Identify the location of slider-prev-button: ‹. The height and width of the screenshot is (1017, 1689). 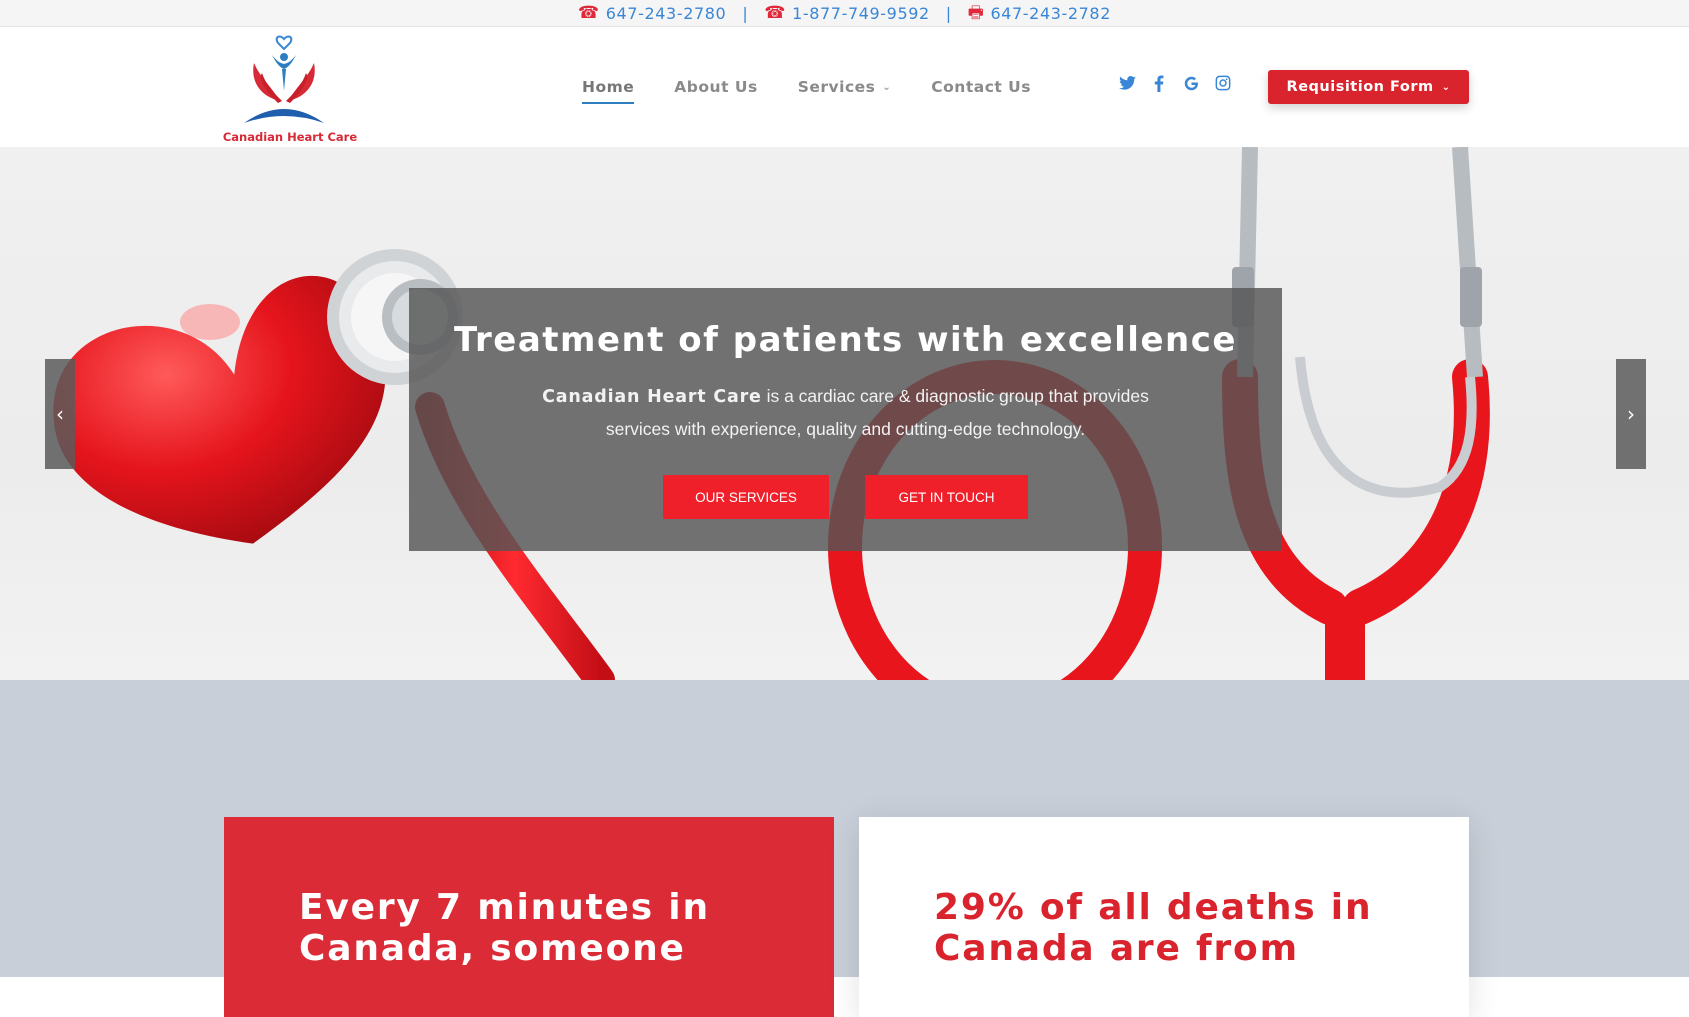
(60, 414).